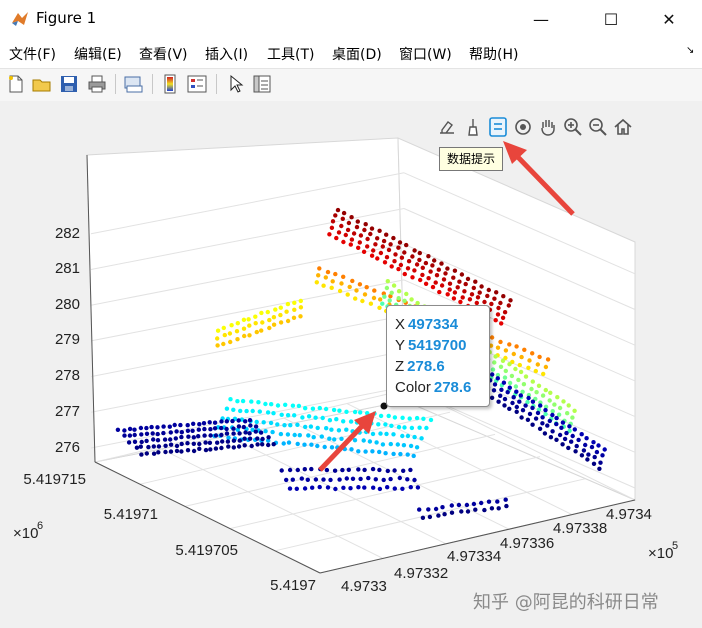  Describe the element at coordinates (598, 127) in the screenshot. I see `zoom-out-icon` at that location.